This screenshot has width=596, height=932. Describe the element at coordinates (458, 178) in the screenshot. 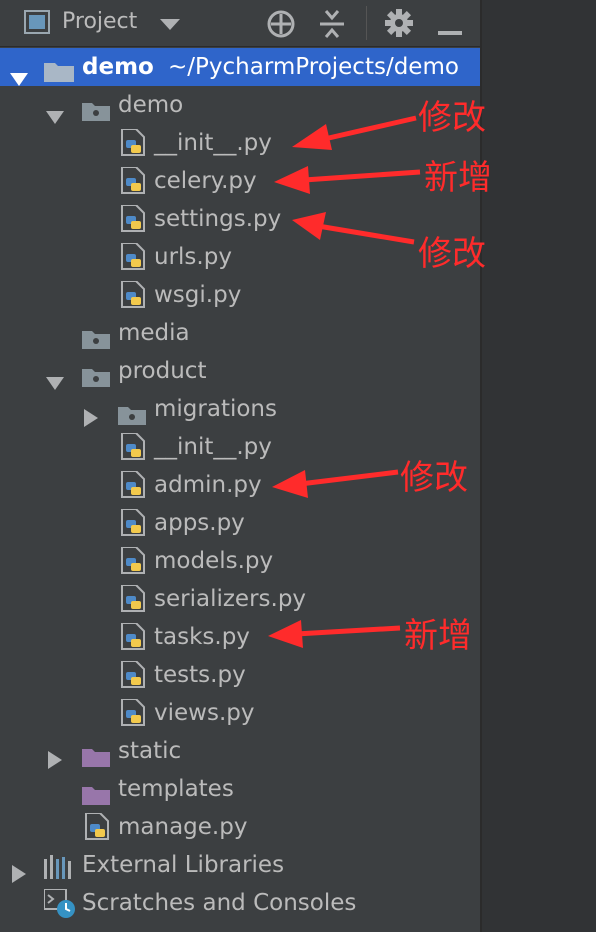

I see `annotation-celery-added: 新增` at that location.